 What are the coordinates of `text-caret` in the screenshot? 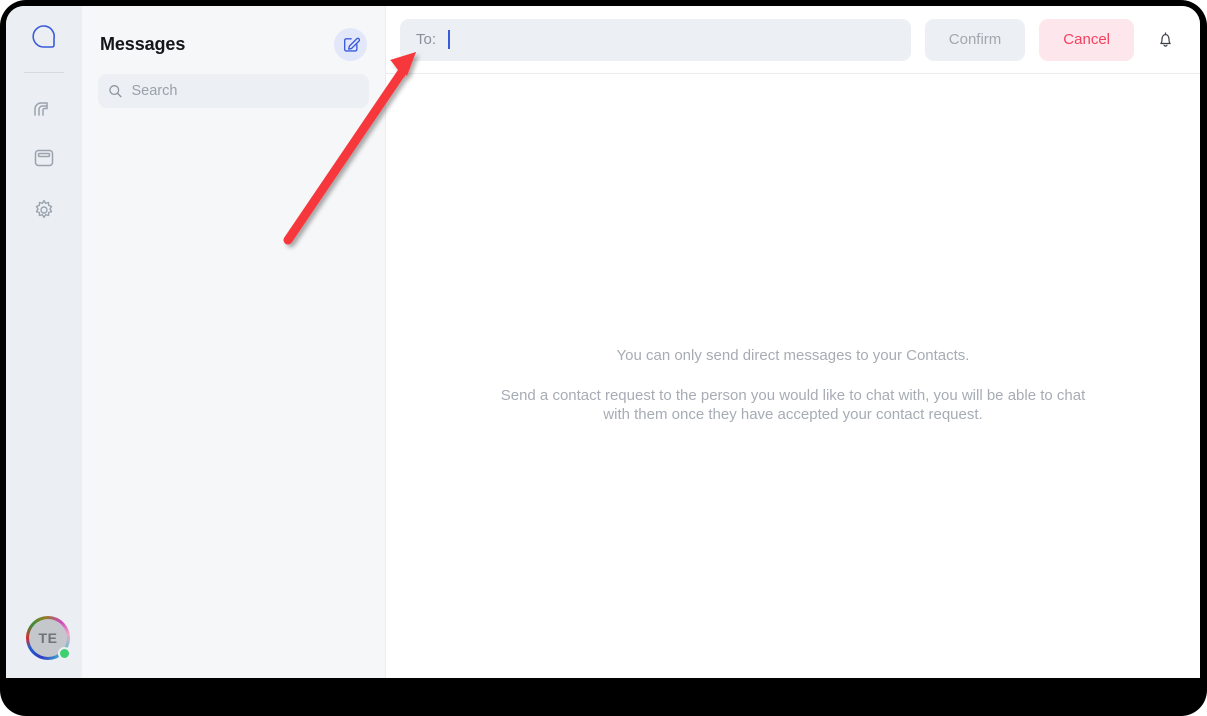 It's located at (449, 39).